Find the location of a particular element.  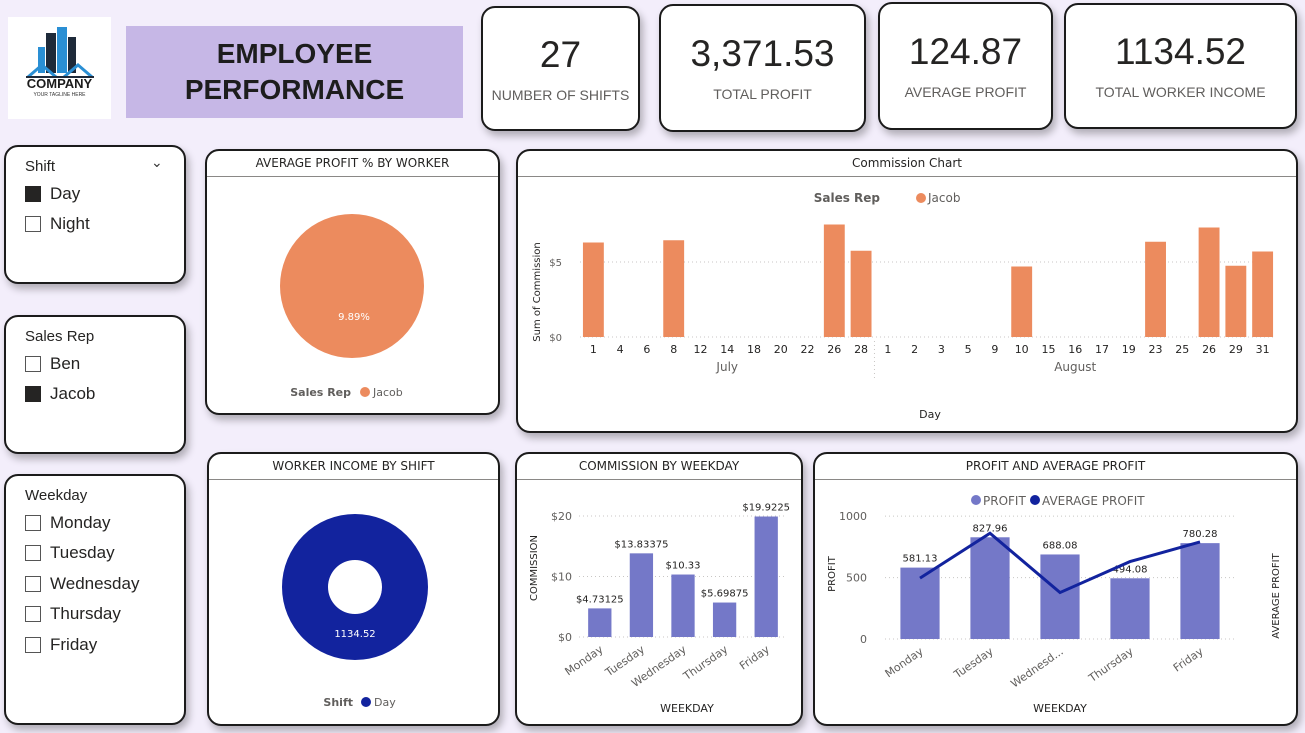

visual-title: WORKER INCOME BY SHIFT is located at coordinates (353, 467).